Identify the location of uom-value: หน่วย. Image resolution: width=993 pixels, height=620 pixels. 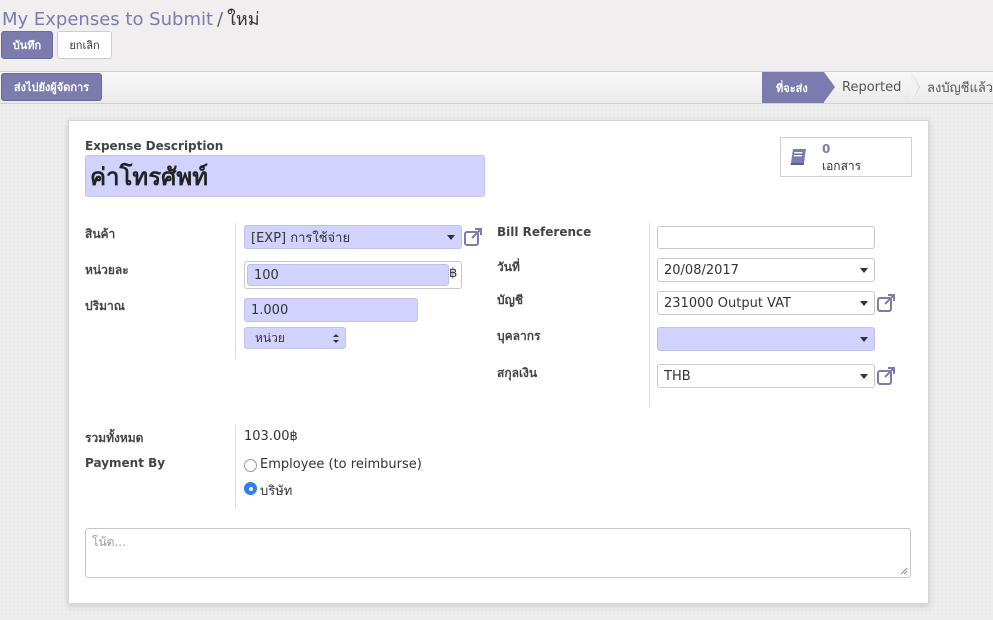
(270, 337).